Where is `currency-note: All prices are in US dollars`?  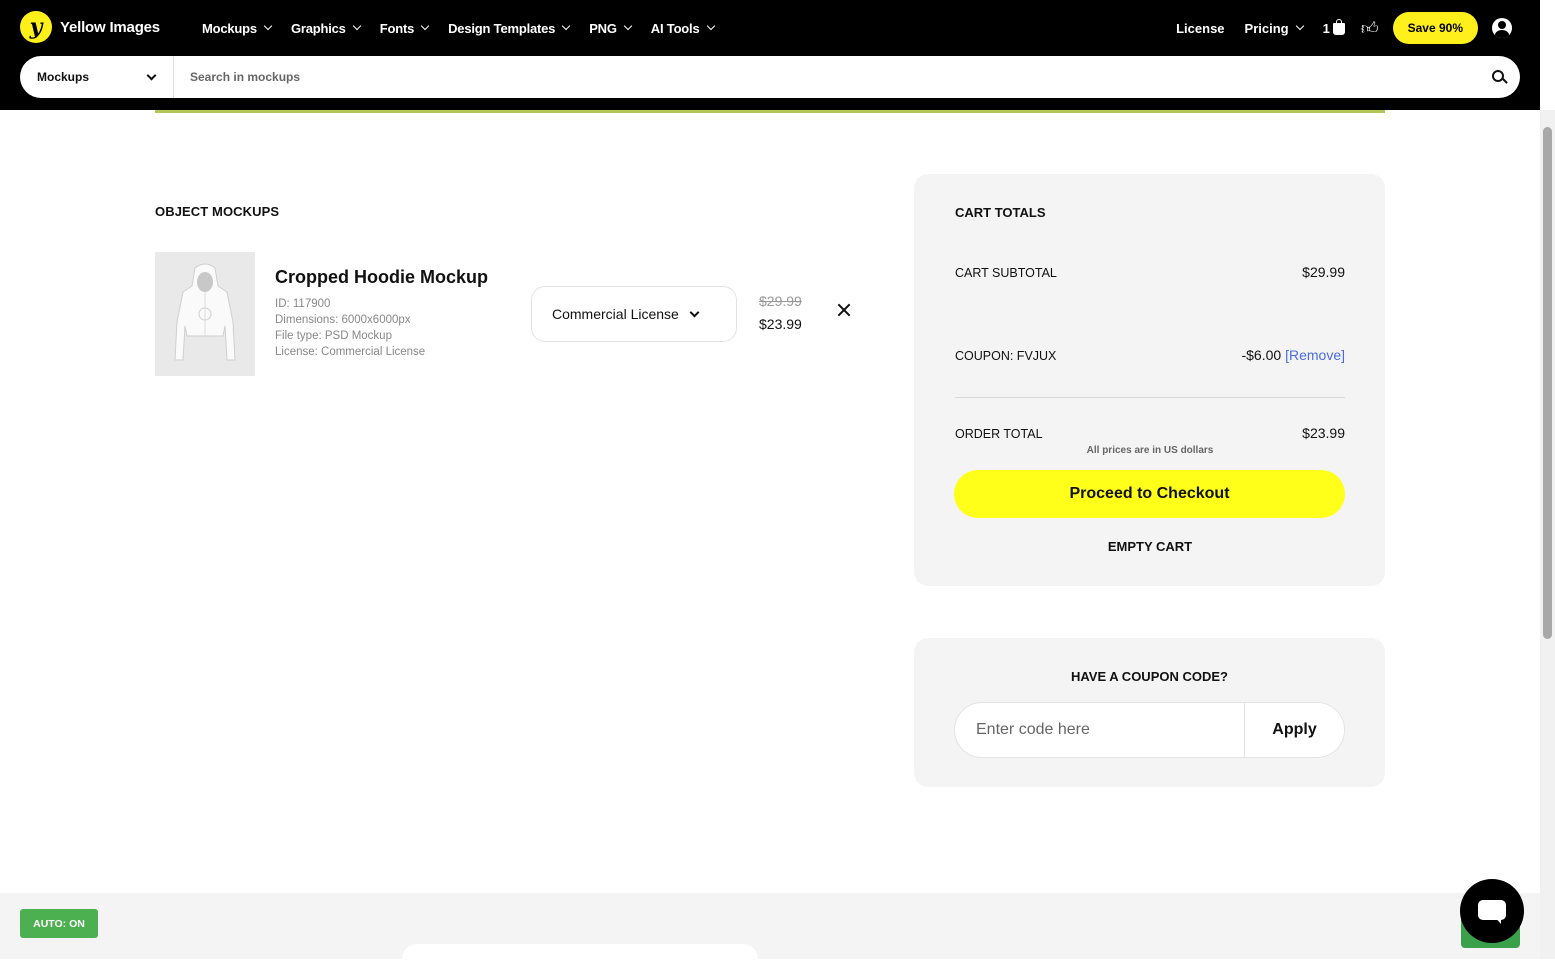
currency-note: All prices are in US dollars is located at coordinates (1150, 450).